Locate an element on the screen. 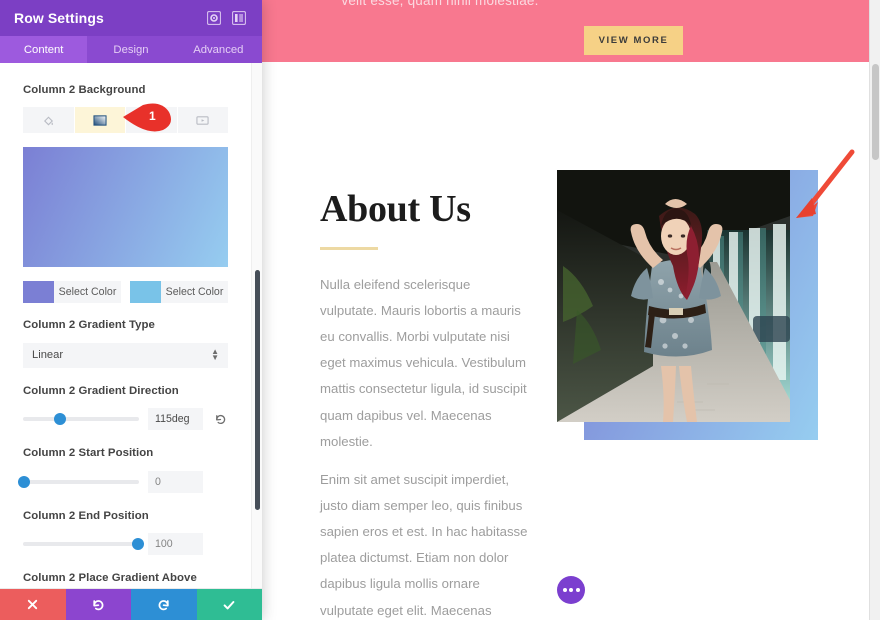  page-settings-fab is located at coordinates (571, 590).